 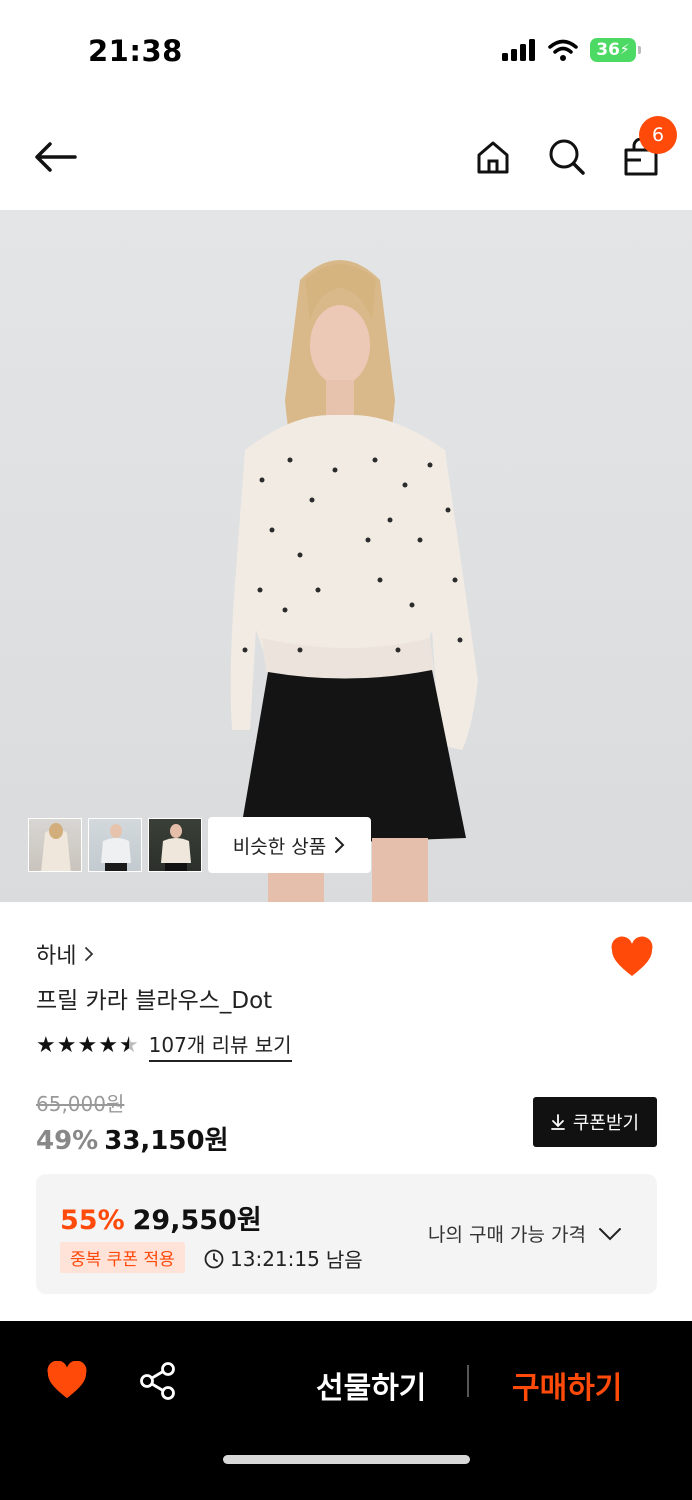 I want to click on search-button, so click(x=567, y=157).